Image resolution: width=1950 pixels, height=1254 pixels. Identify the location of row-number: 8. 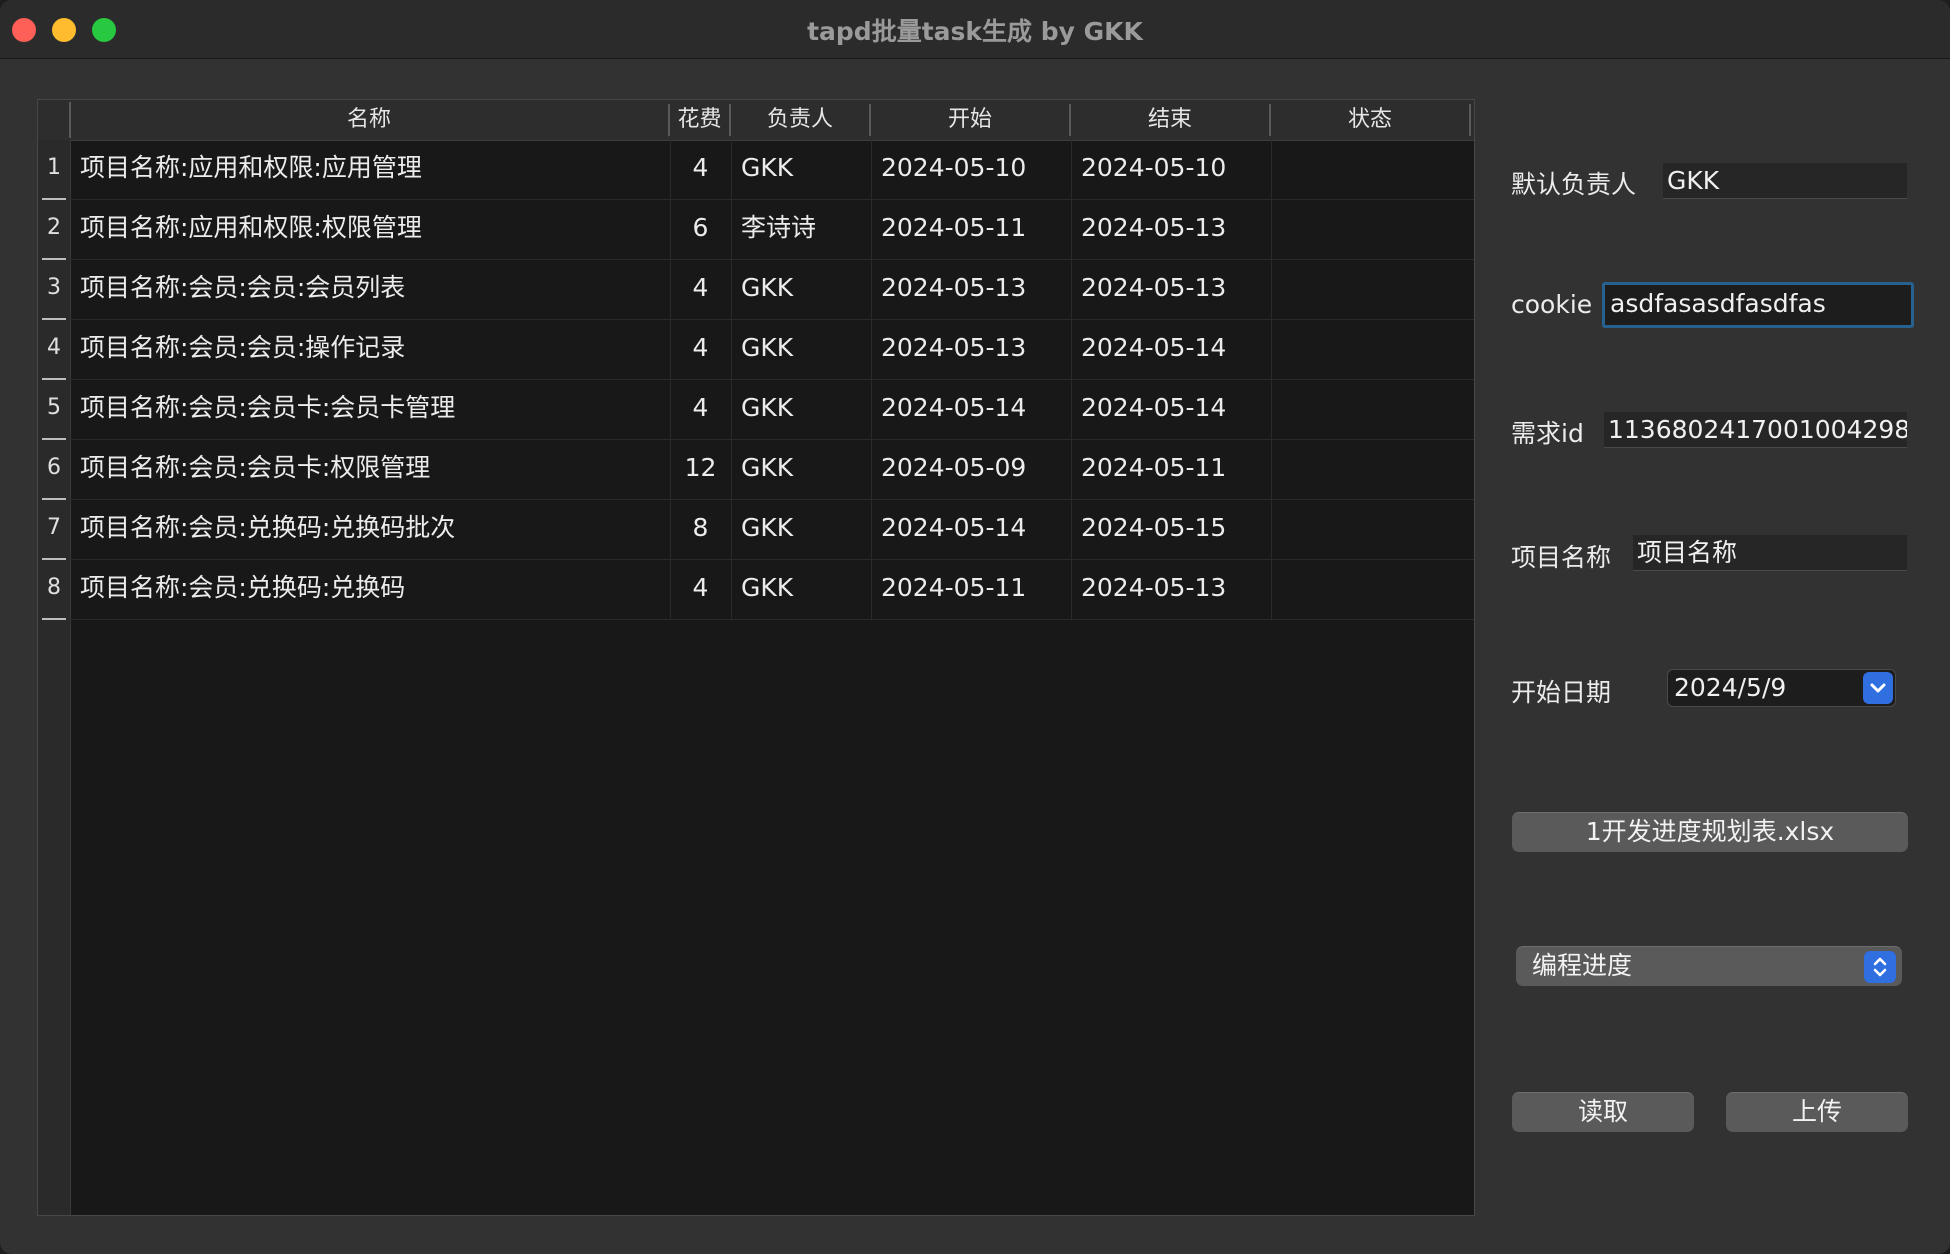
(54, 587).